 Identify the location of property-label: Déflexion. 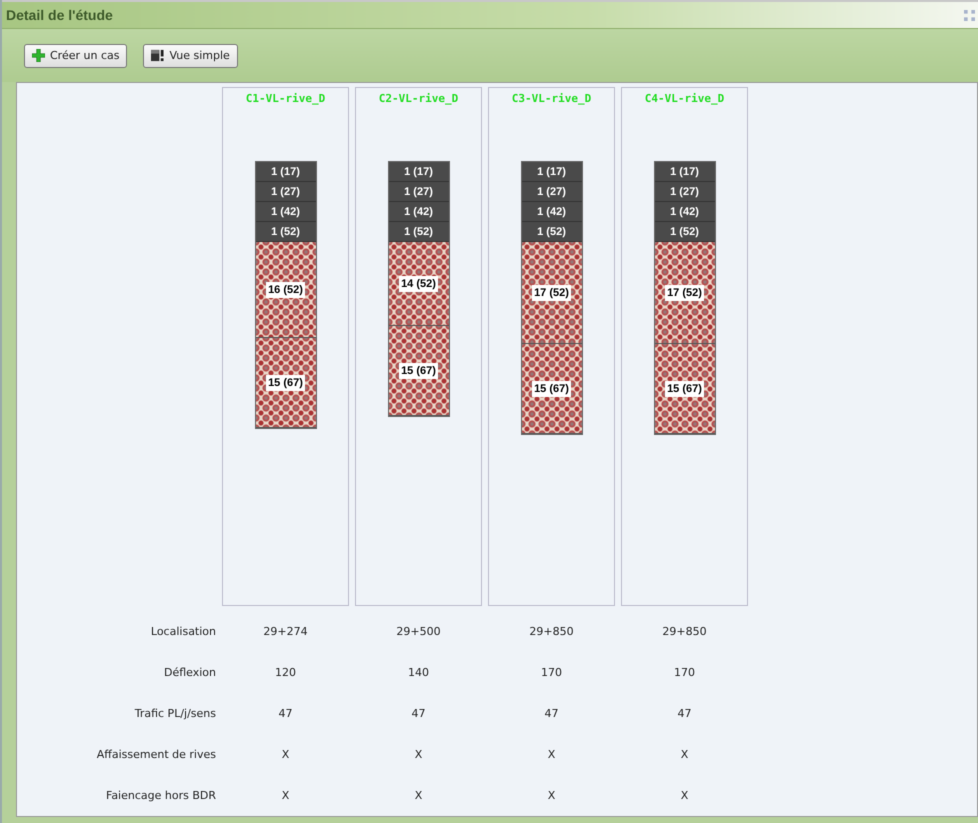
(189, 673).